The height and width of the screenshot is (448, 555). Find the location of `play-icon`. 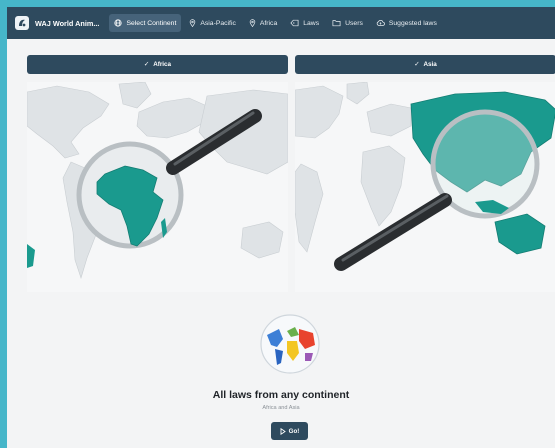

play-icon is located at coordinates (283, 431).